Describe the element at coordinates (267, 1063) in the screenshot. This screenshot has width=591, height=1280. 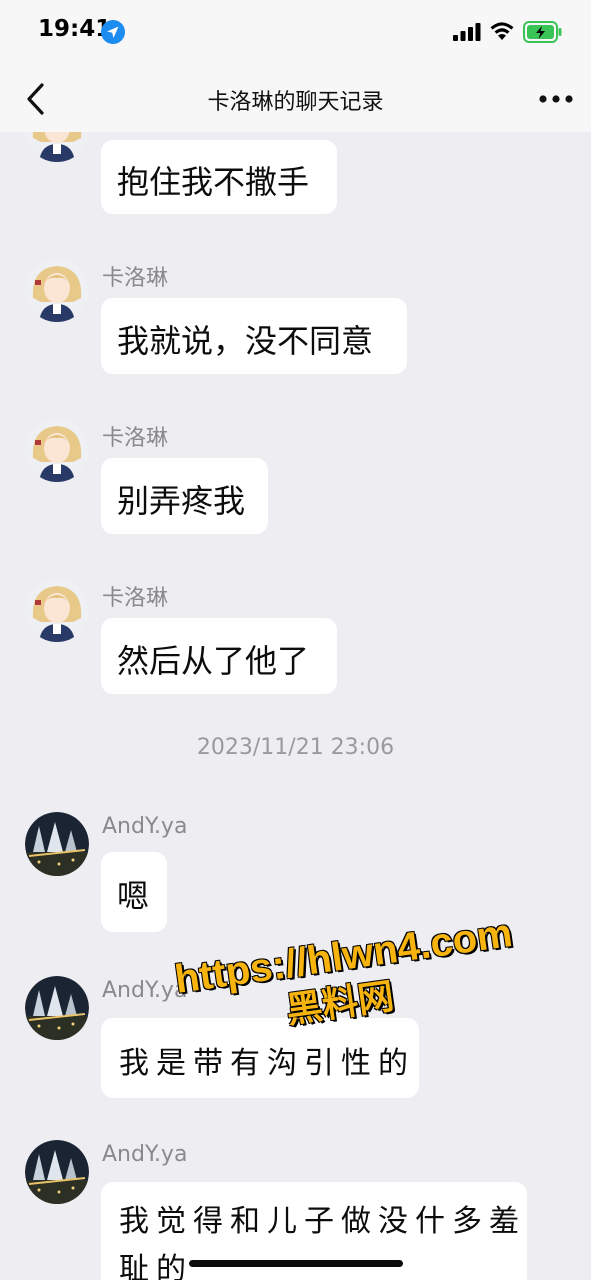
I see `message-text: 我是带有沟引性的` at that location.